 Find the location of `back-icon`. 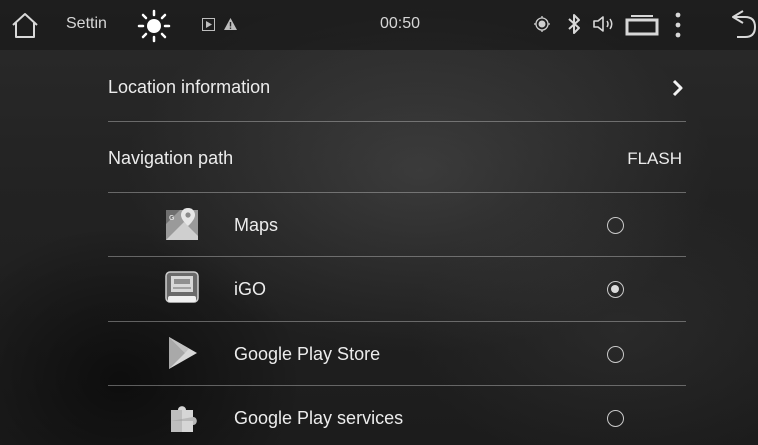

back-icon is located at coordinates (740, 25).